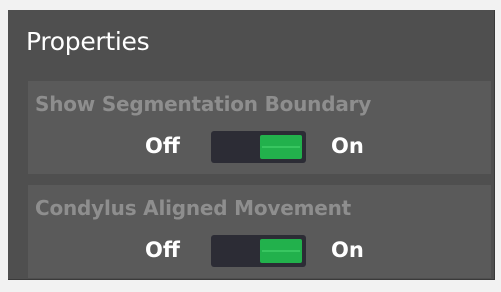  Describe the element at coordinates (193, 208) in the screenshot. I see `property-label: Condylus Aligned Movement` at that location.